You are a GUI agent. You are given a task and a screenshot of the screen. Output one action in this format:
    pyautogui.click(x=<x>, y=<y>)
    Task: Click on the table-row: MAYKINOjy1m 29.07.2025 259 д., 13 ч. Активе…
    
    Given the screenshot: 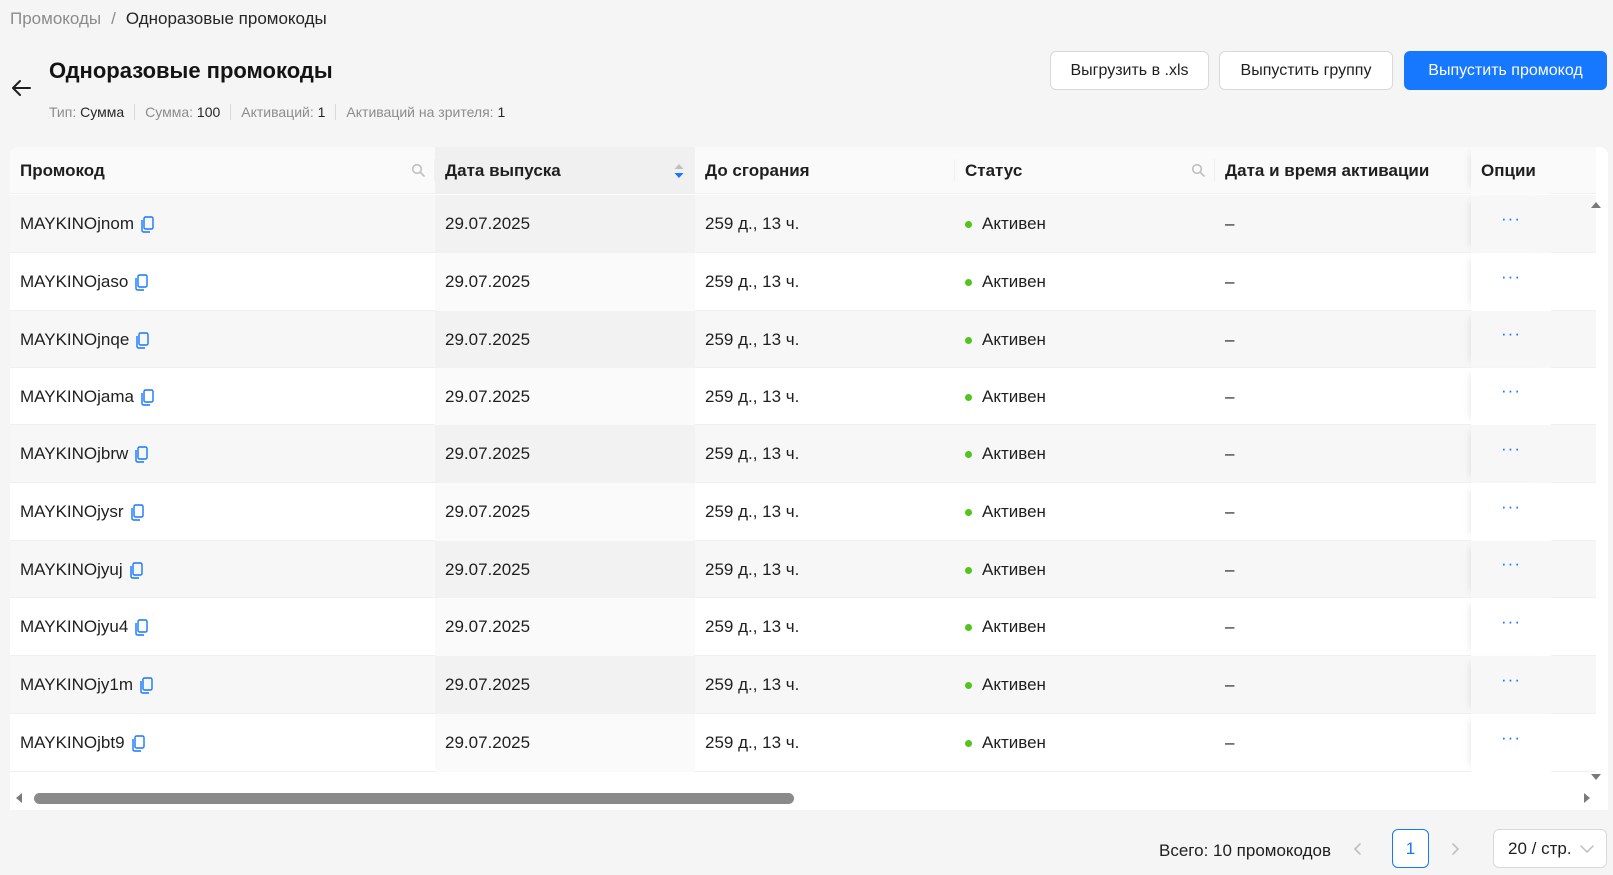 What is the action you would take?
    pyautogui.click(x=803, y=685)
    